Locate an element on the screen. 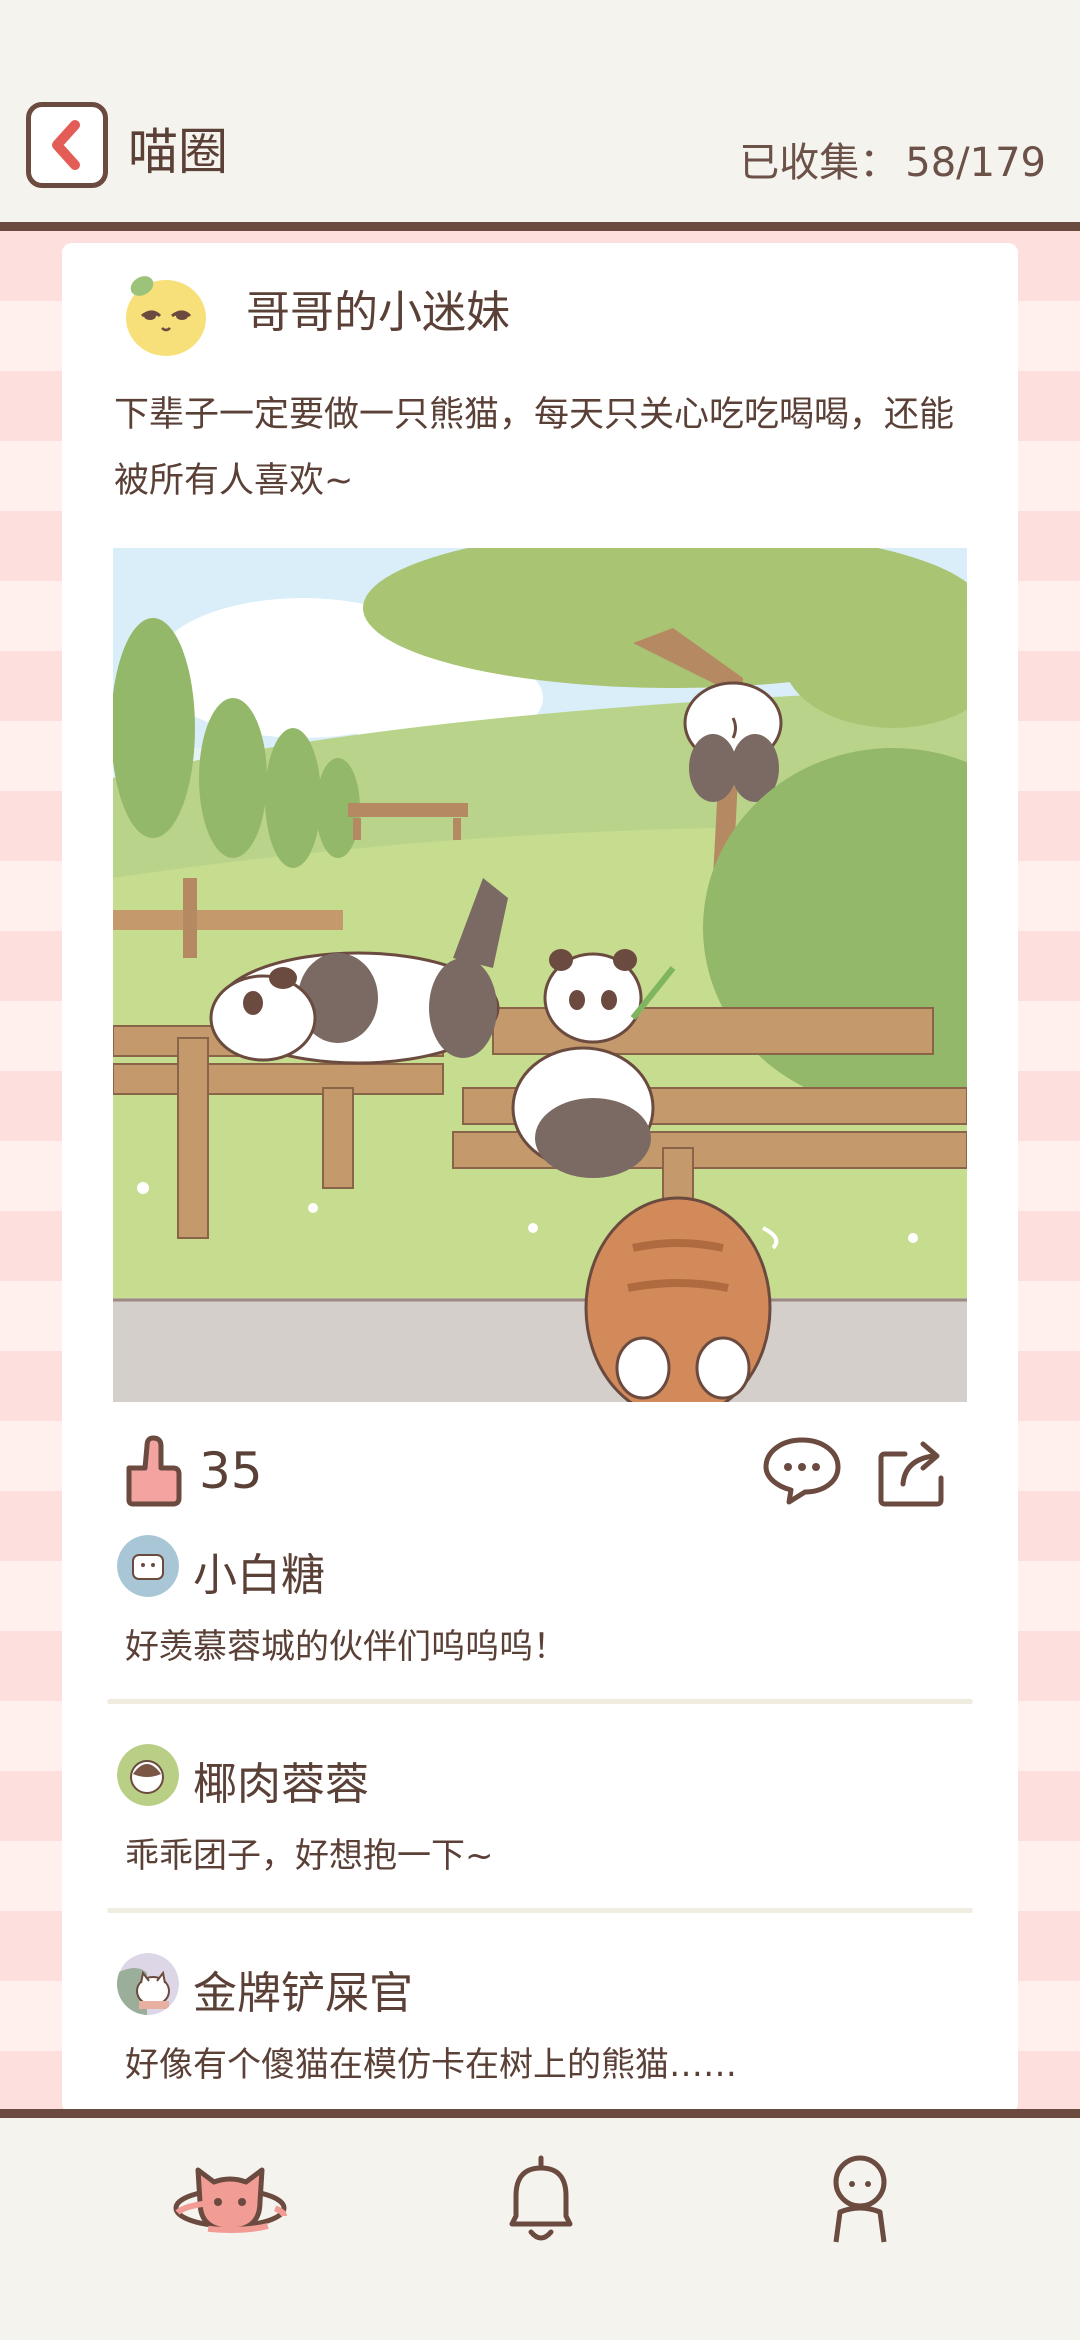 The height and width of the screenshot is (2340, 1080). header-divider is located at coordinates (540, 226).